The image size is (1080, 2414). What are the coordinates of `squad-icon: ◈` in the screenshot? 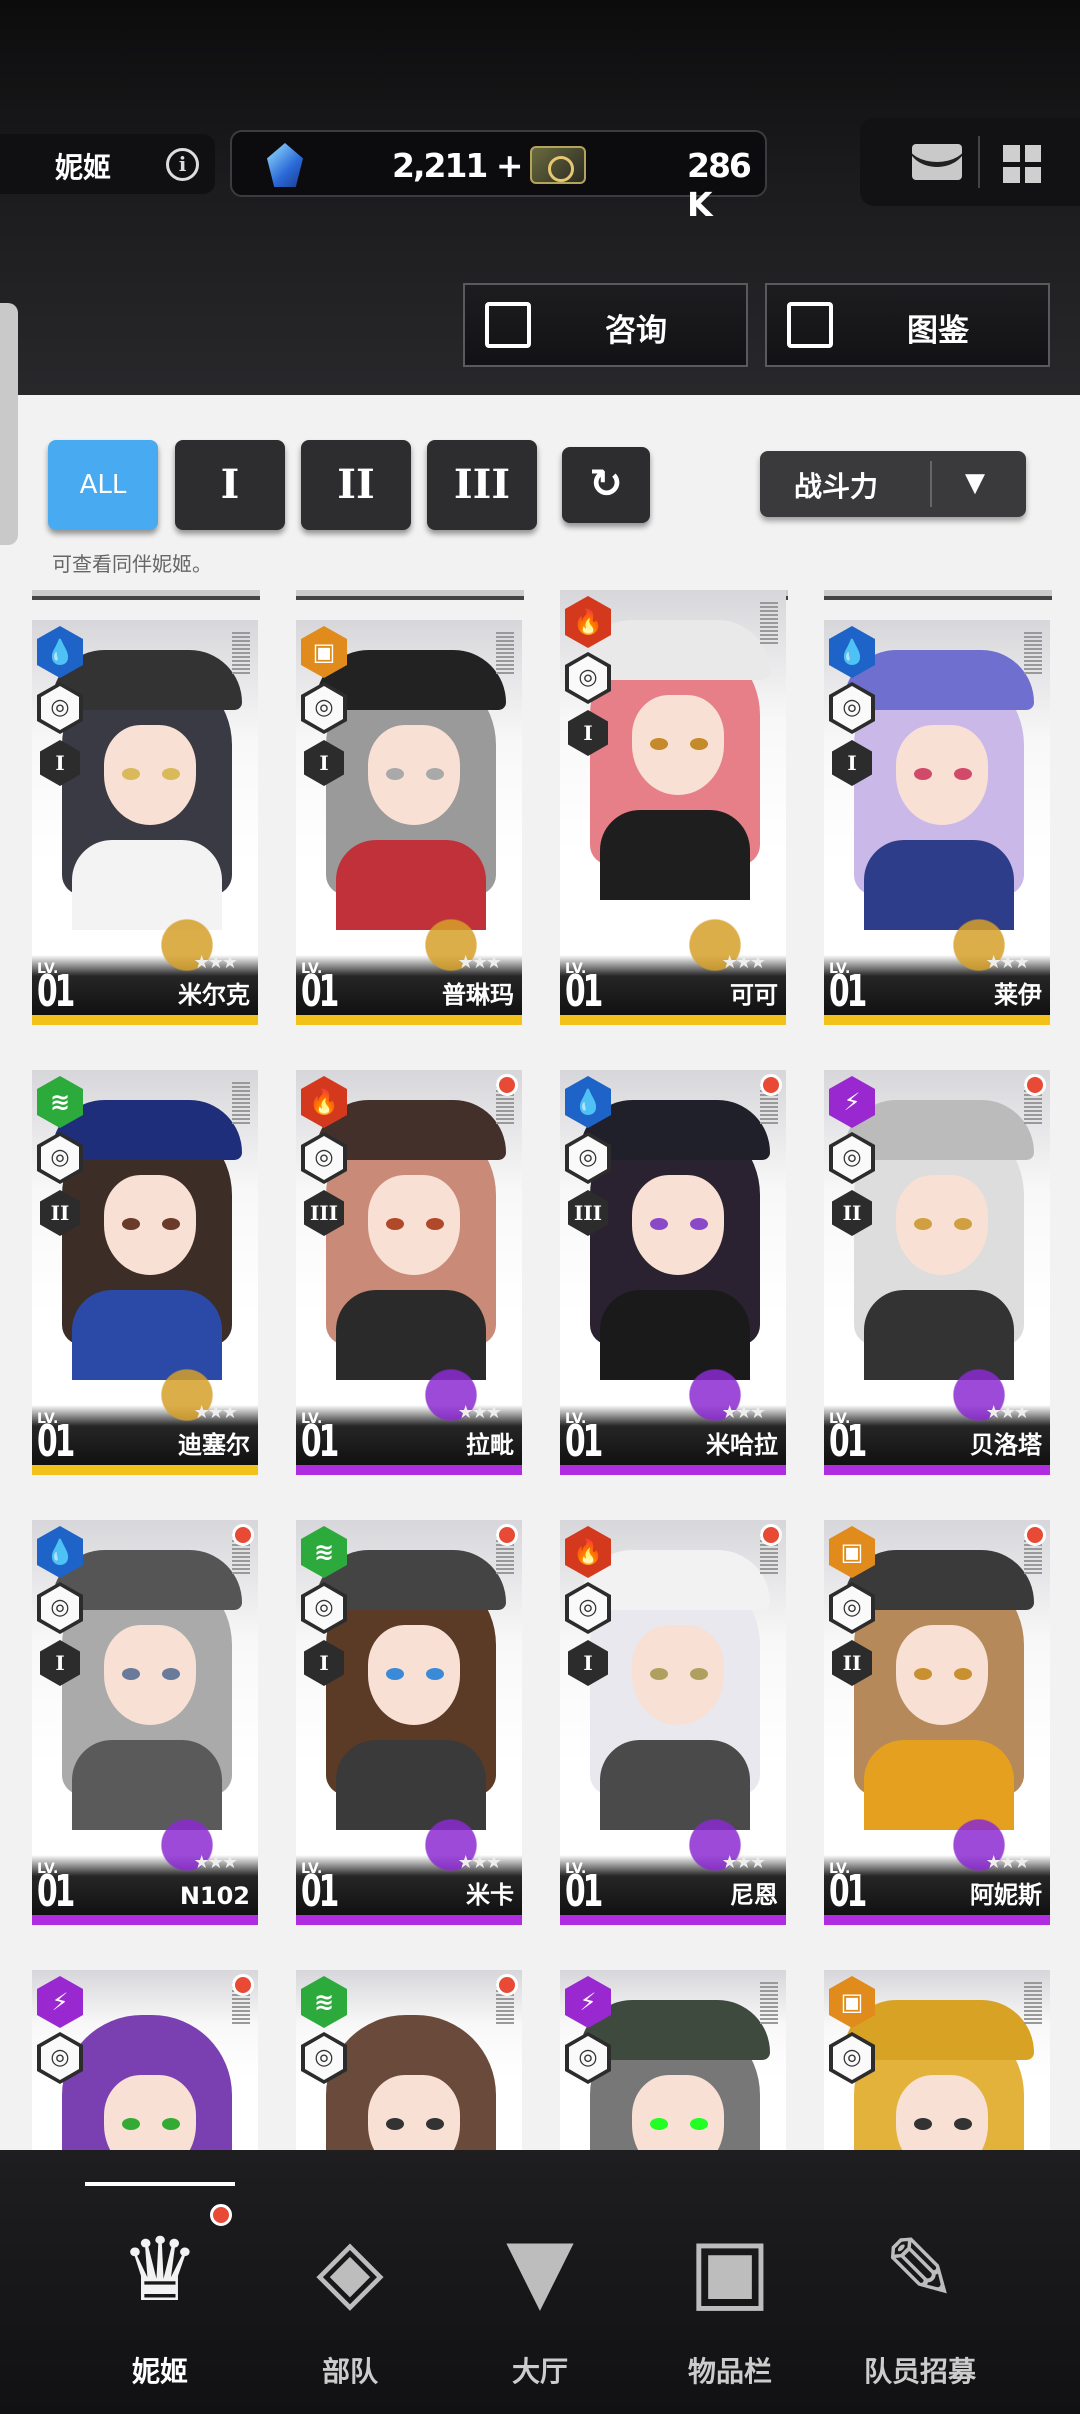 It's located at (350, 2269).